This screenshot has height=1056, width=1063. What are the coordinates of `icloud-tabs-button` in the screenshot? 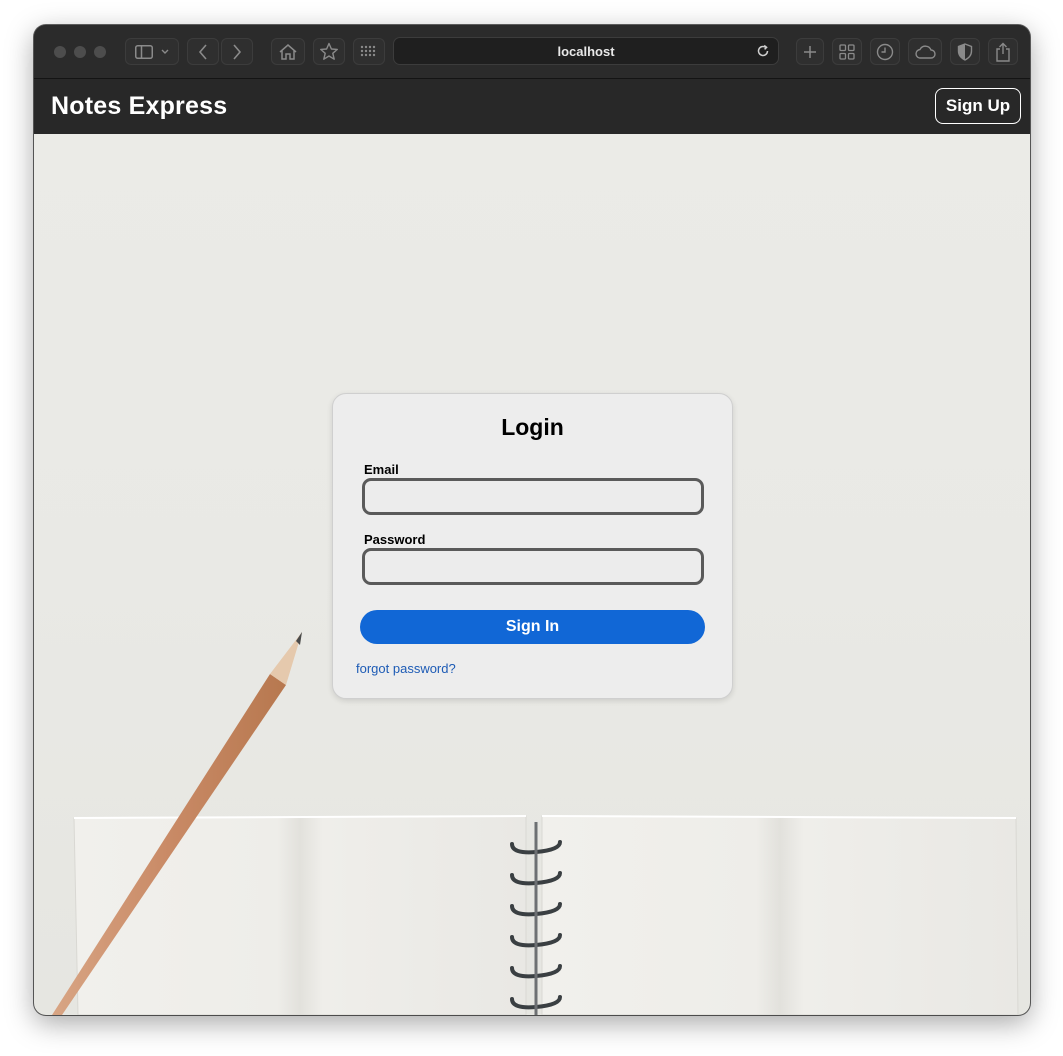 It's located at (925, 51).